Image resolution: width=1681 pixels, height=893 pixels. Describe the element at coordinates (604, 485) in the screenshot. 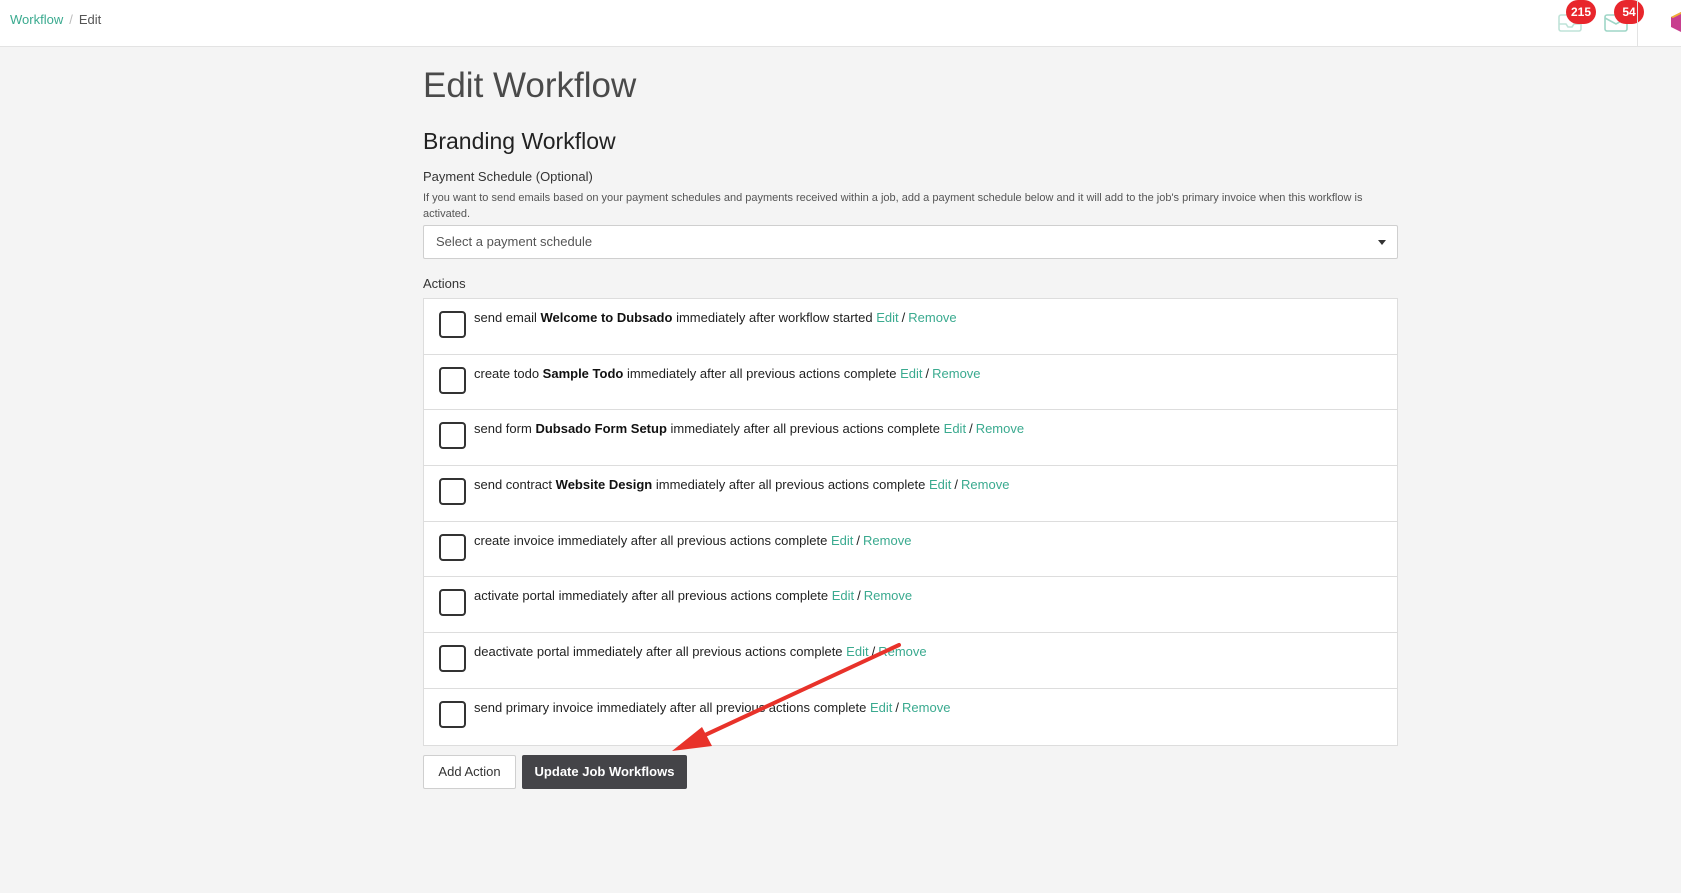

I see `action-target: Website Design` at that location.